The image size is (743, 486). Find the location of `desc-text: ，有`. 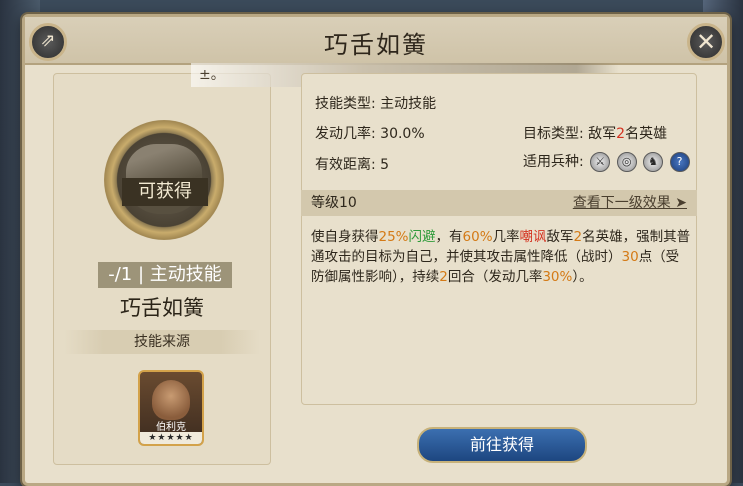

desc-text: ，有 is located at coordinates (449, 237).